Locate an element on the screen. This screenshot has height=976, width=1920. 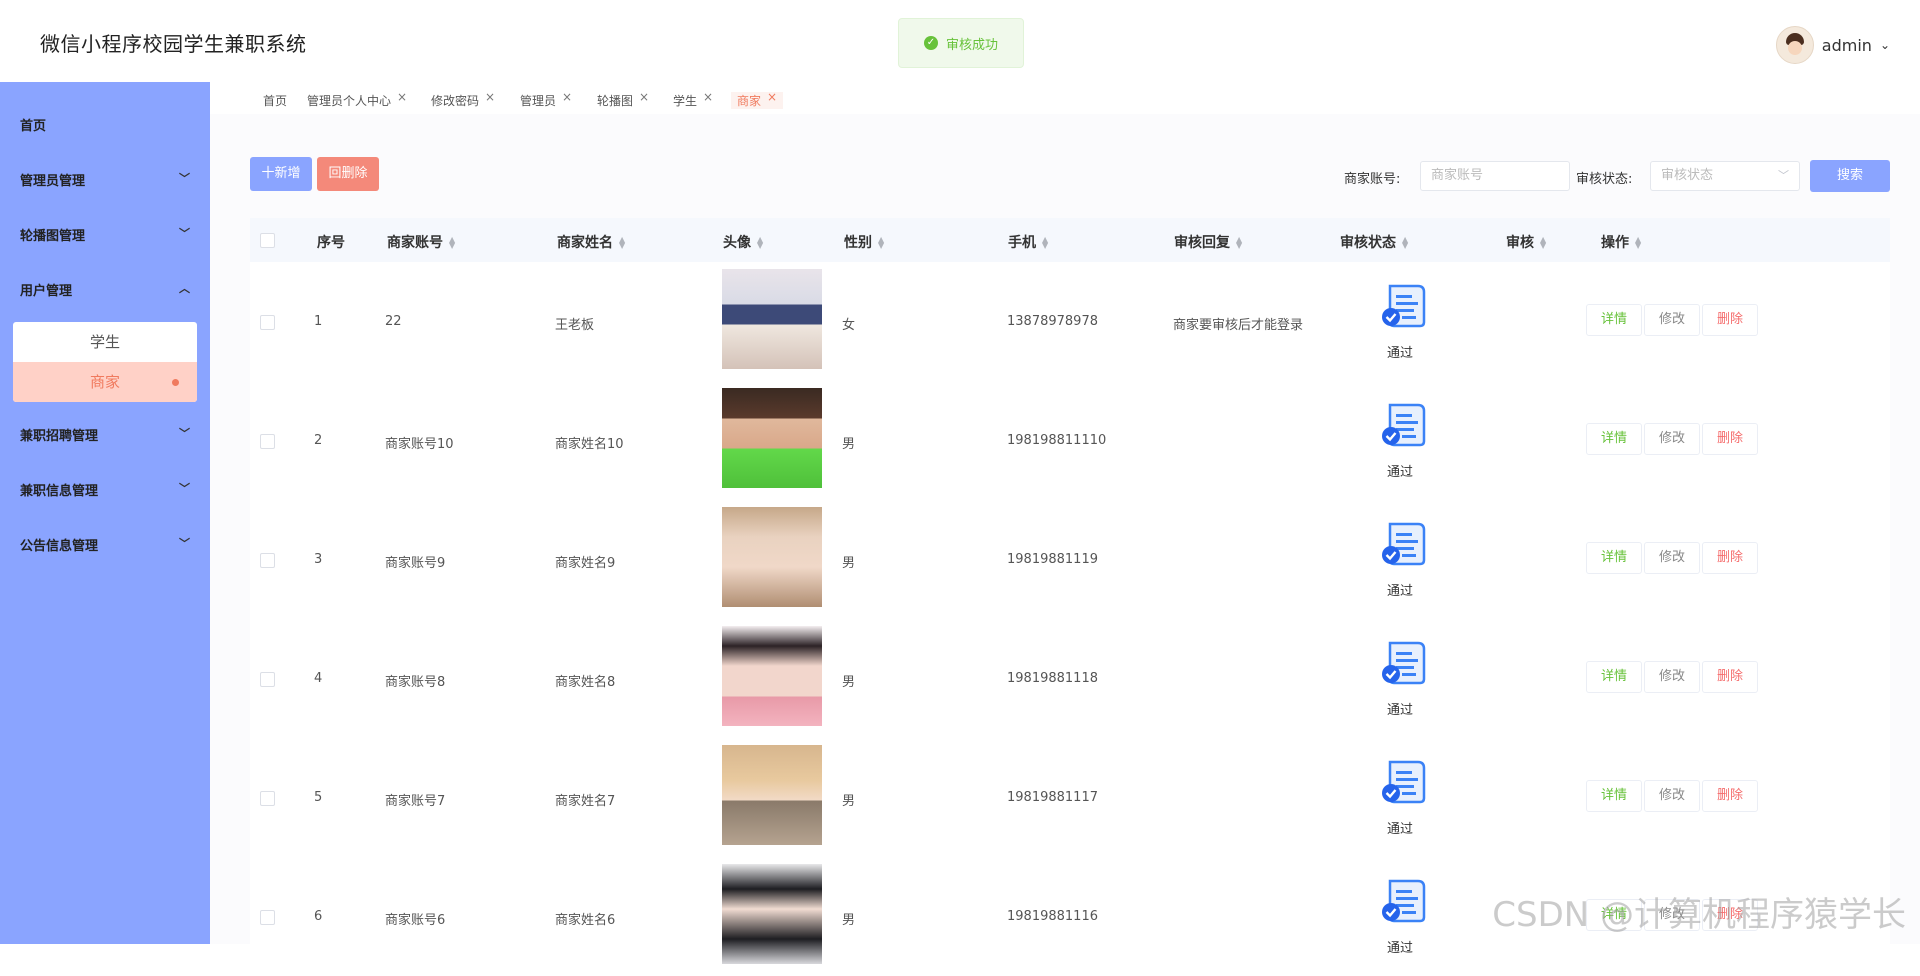
merchant-avatar-image is located at coordinates (772, 676).